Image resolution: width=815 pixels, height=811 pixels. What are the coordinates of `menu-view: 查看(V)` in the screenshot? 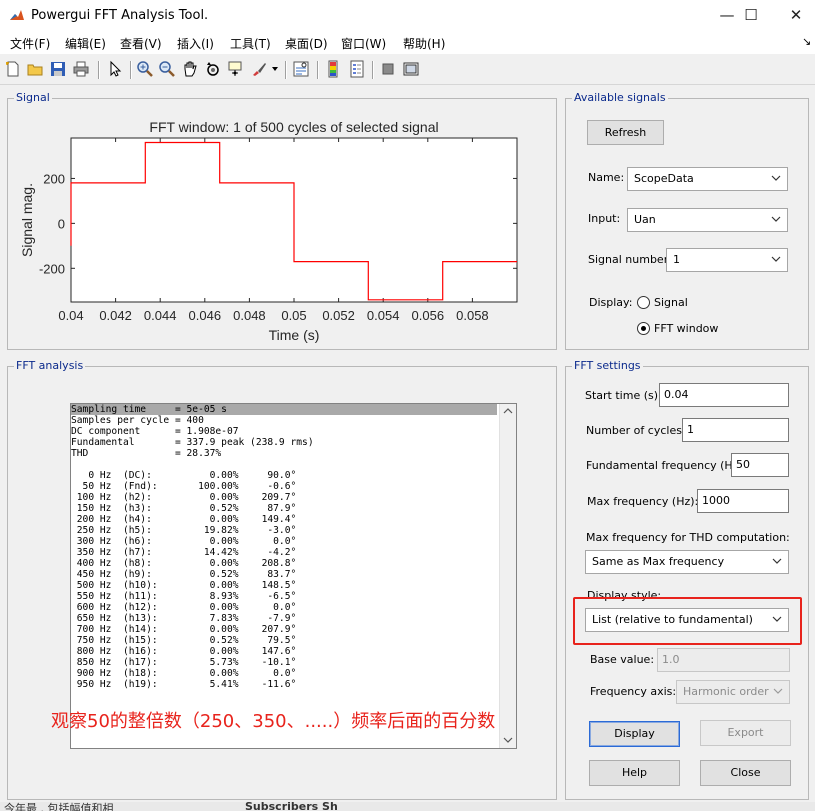 It's located at (141, 43).